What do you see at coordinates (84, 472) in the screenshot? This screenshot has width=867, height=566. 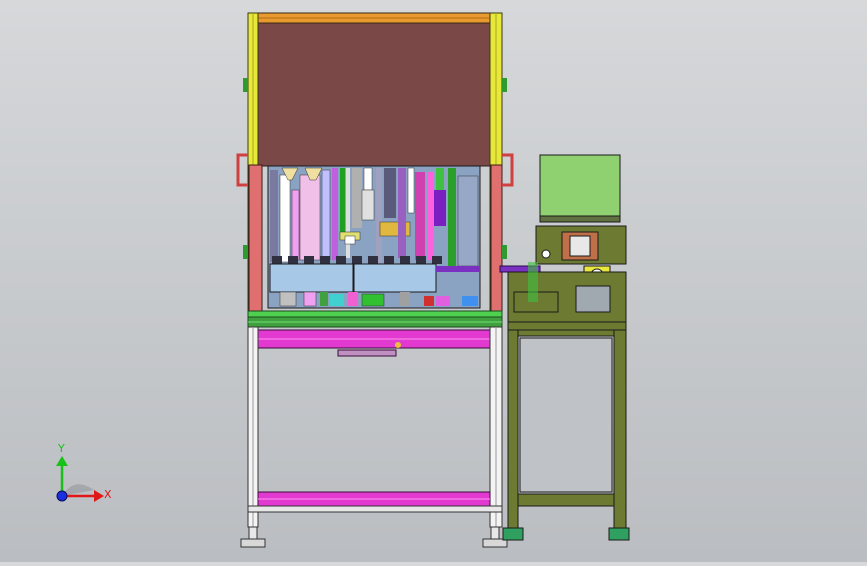 I see `axis-triad-icon: Y X` at bounding box center [84, 472].